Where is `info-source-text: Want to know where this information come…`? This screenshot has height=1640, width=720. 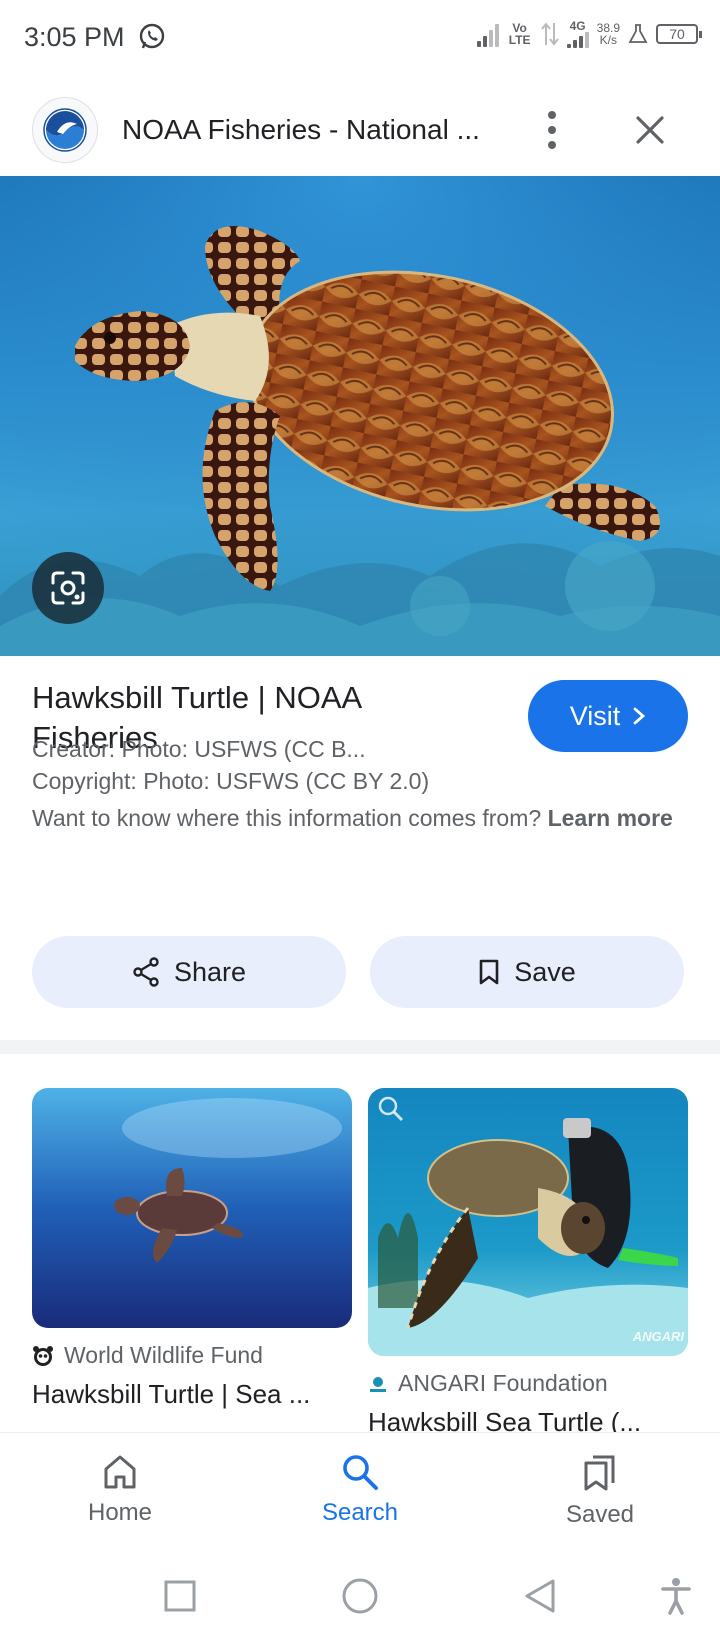
info-source-text: Want to know where this information come… is located at coordinates (362, 818).